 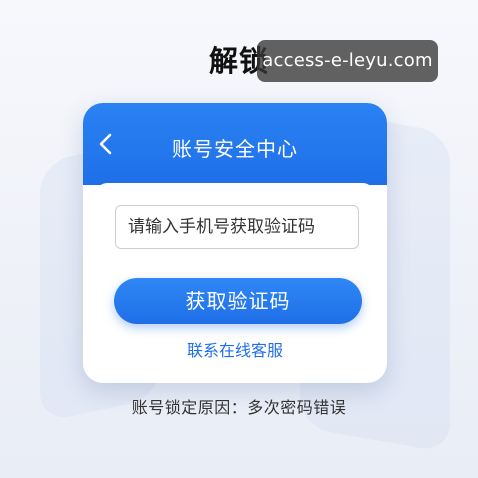 I want to click on contact-support-link: 联系在线客服, so click(x=235, y=349).